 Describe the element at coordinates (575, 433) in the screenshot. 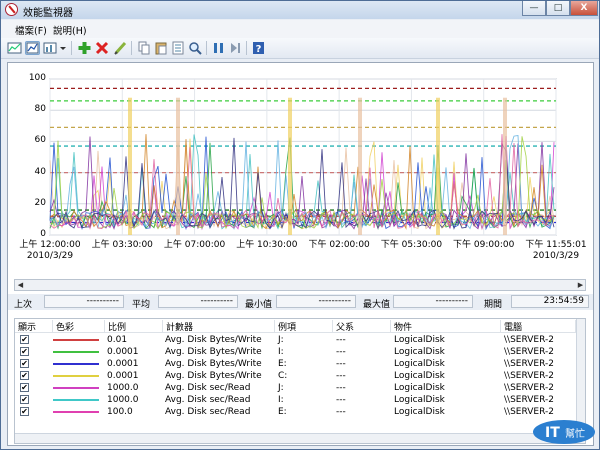

I see `svg-text: 幫忙` at that location.